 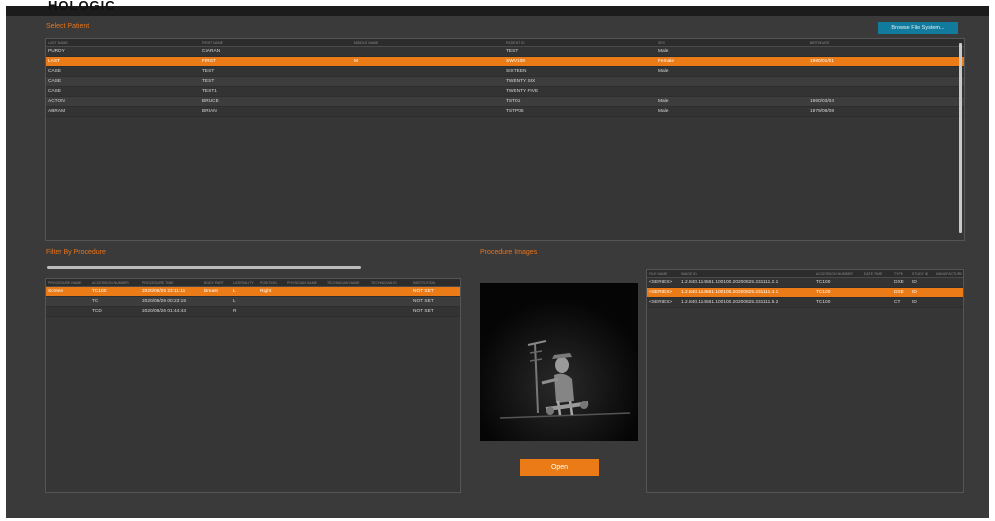 What do you see at coordinates (580, 42) in the screenshot?
I see `column-header: PATIENT ID` at bounding box center [580, 42].